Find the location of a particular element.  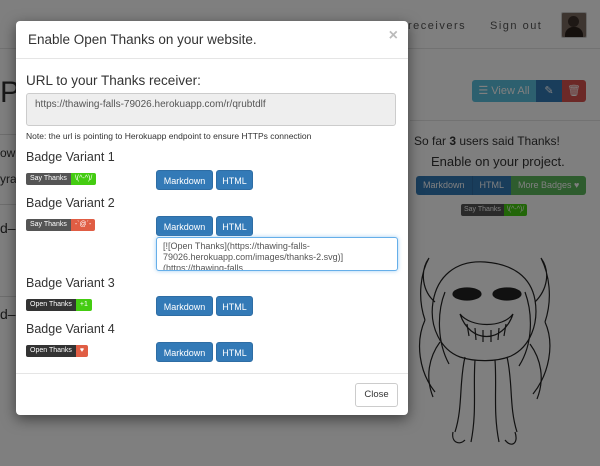

badge-right: -`@´- is located at coordinates (83, 225).